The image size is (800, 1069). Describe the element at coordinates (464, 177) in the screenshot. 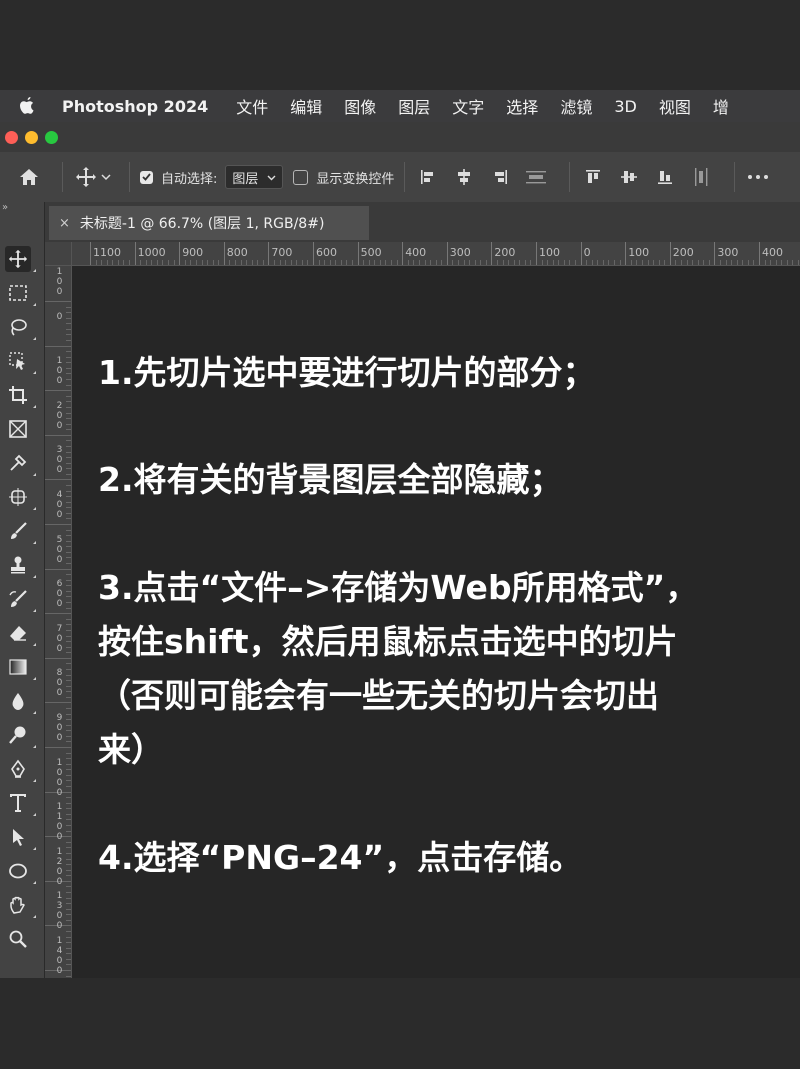

I see `align-horizontal-center-icon` at that location.